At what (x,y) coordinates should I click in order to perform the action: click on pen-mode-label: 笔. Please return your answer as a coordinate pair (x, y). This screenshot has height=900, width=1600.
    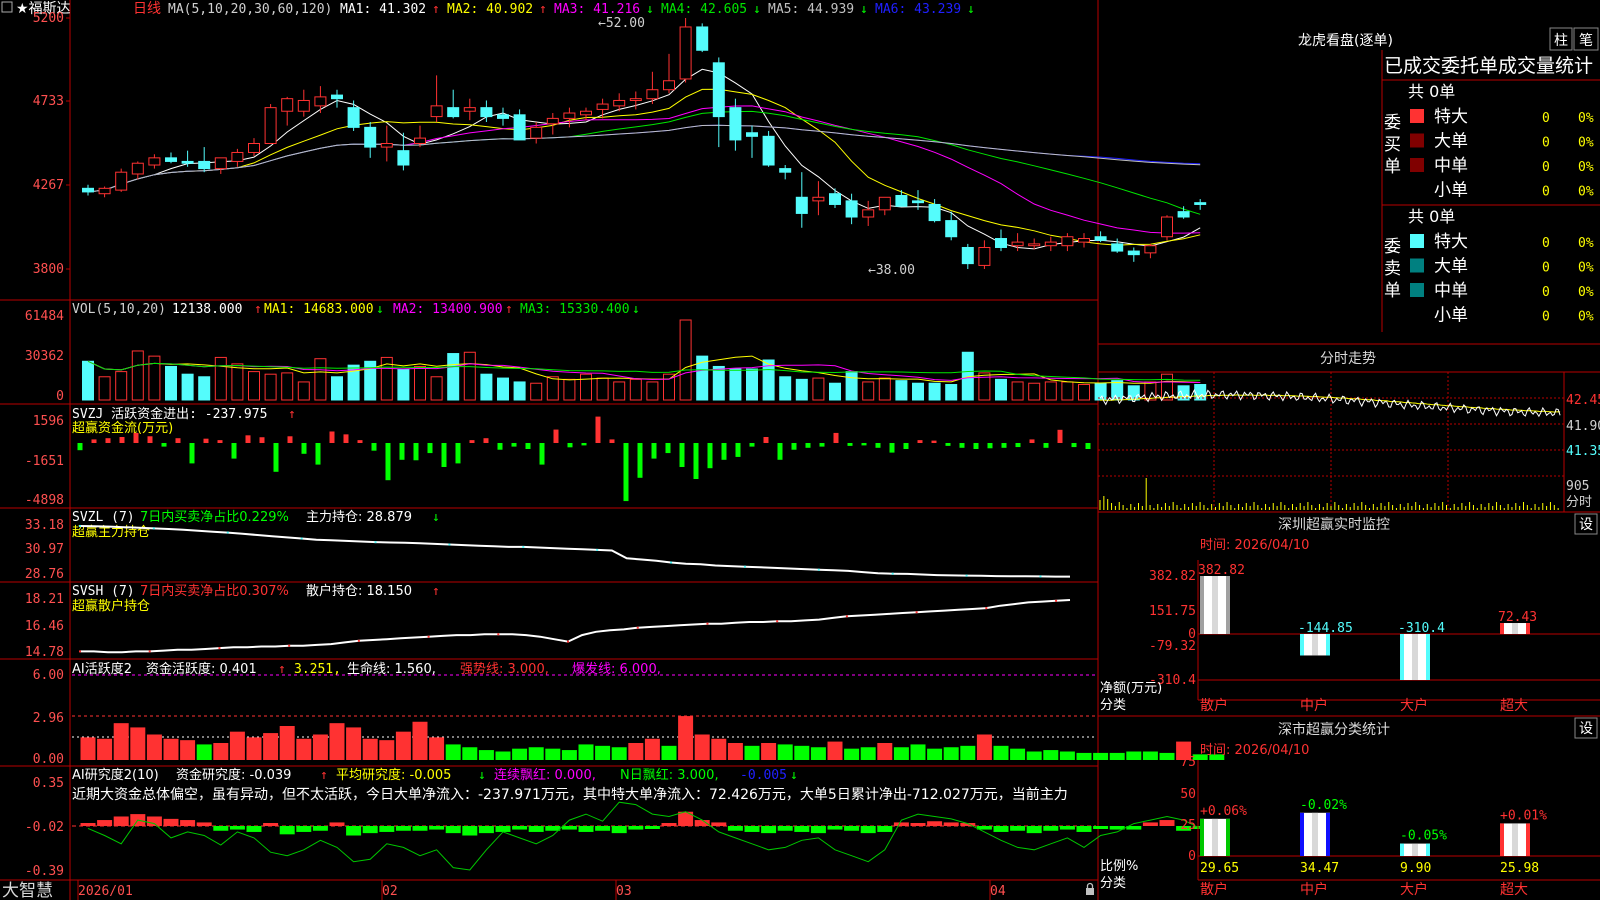
    Looking at the image, I should click on (1586, 41).